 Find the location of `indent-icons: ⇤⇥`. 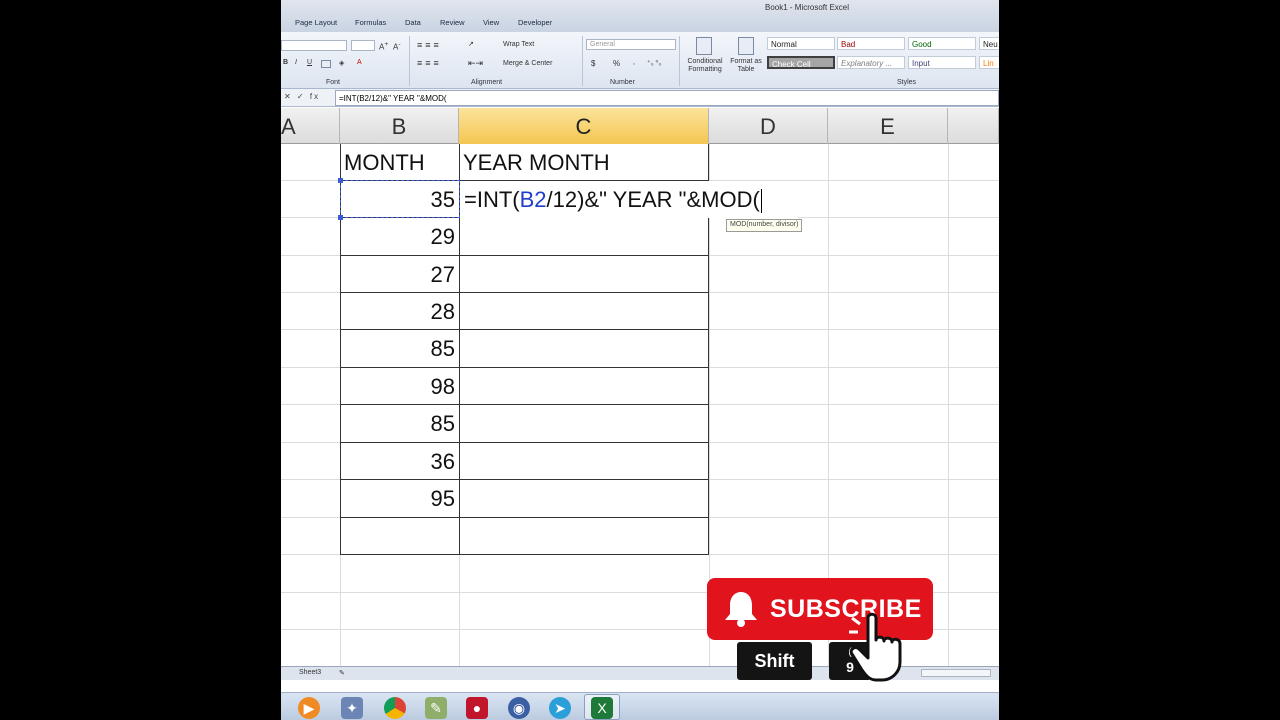

indent-icons: ⇤⇥ is located at coordinates (475, 63).